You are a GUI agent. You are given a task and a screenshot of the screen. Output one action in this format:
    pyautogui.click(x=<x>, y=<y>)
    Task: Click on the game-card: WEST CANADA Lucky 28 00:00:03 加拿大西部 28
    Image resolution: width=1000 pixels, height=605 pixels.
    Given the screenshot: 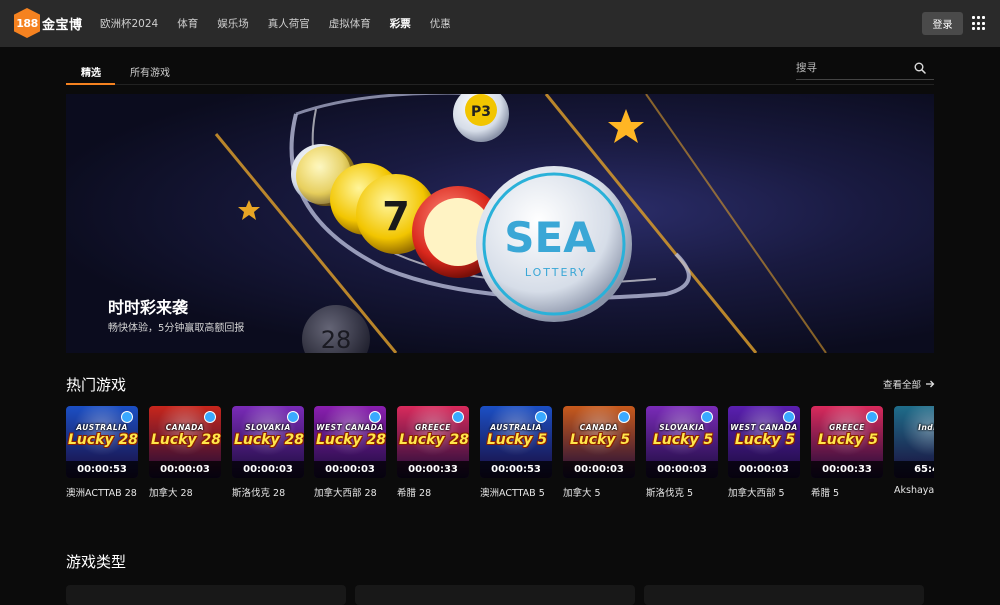 What is the action you would take?
    pyautogui.click(x=350, y=452)
    